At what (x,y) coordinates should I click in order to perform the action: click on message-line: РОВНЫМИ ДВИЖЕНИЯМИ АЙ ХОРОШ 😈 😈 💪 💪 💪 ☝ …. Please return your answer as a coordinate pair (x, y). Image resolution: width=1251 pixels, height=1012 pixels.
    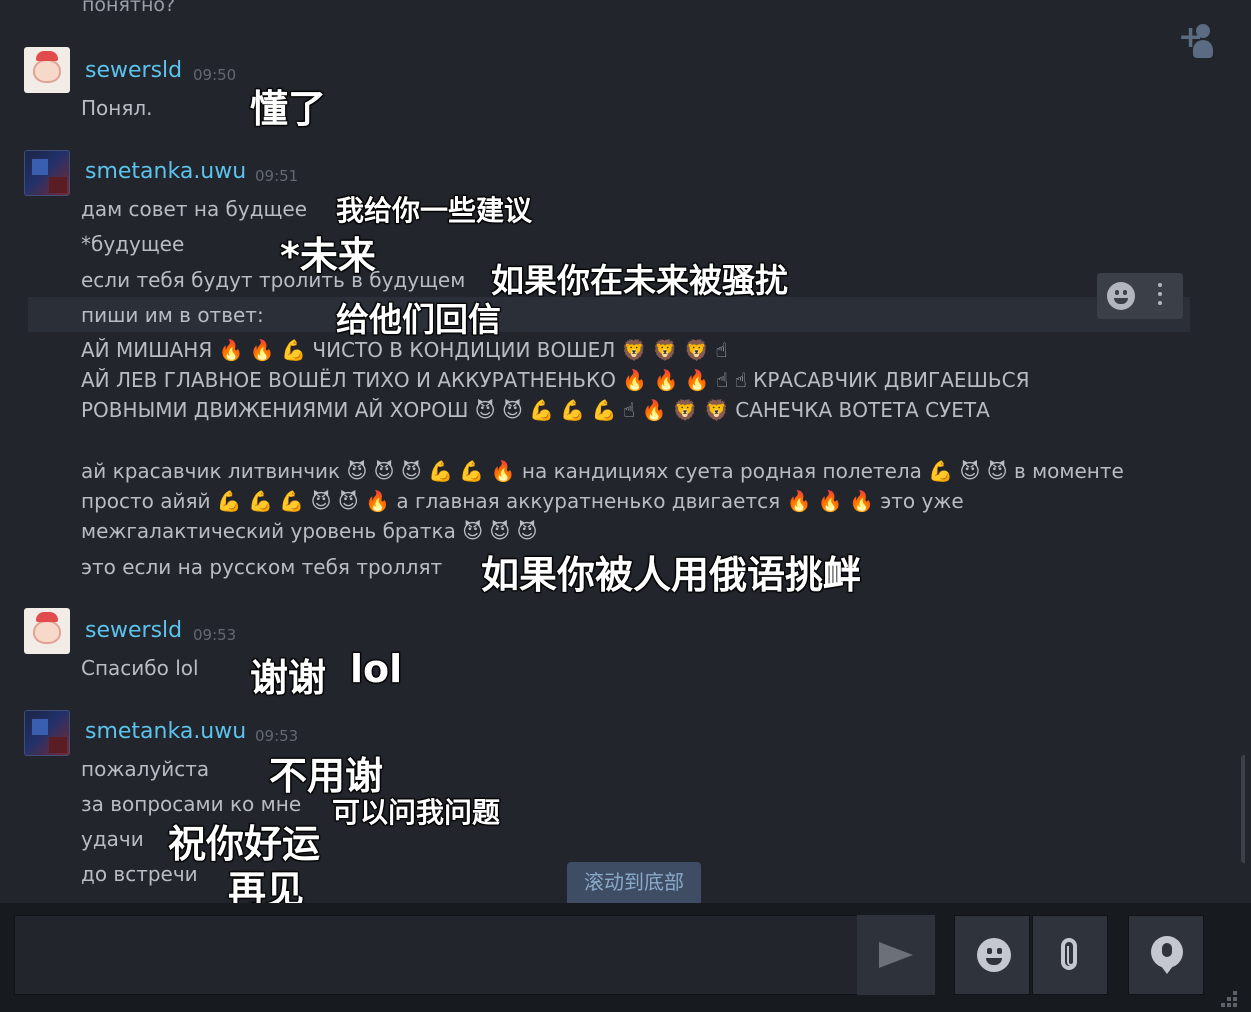
    Looking at the image, I should click on (535, 410).